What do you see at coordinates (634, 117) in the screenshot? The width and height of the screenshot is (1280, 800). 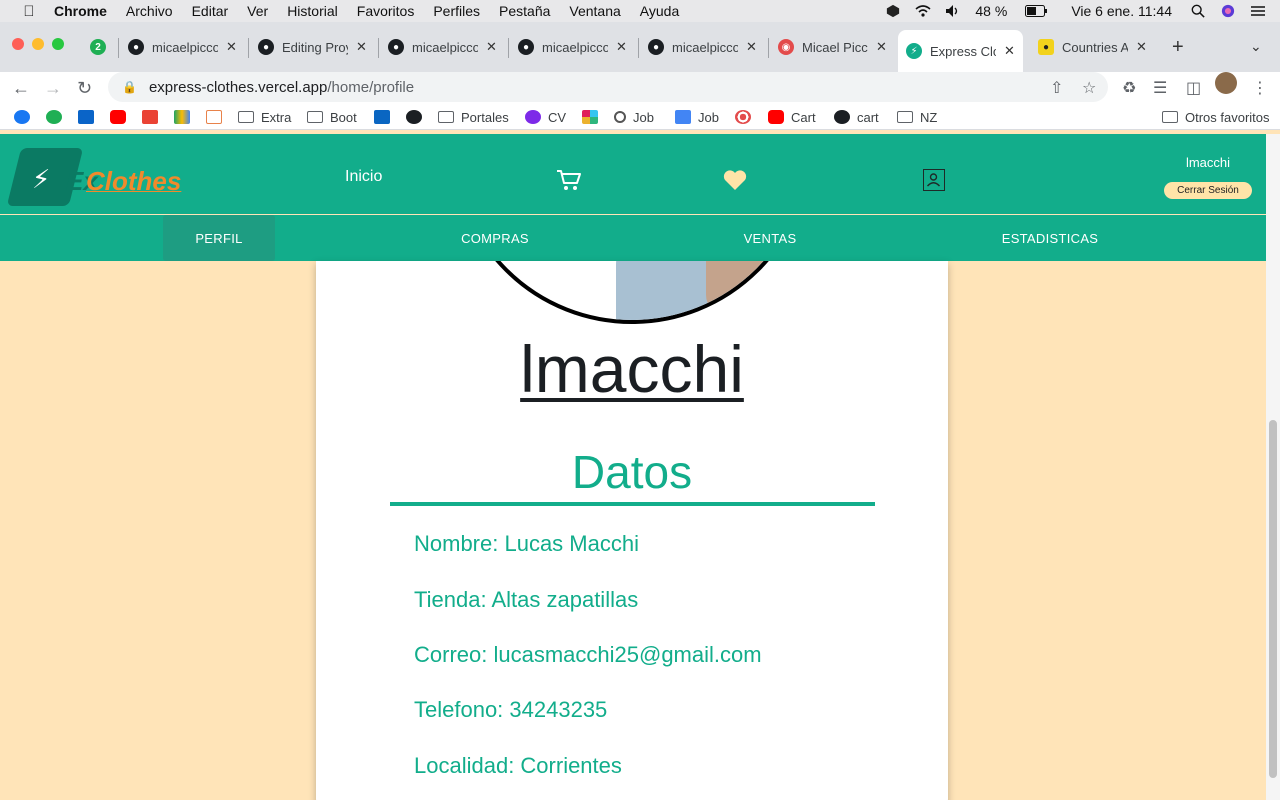 I see `bookmark-job-search: Job` at bounding box center [634, 117].